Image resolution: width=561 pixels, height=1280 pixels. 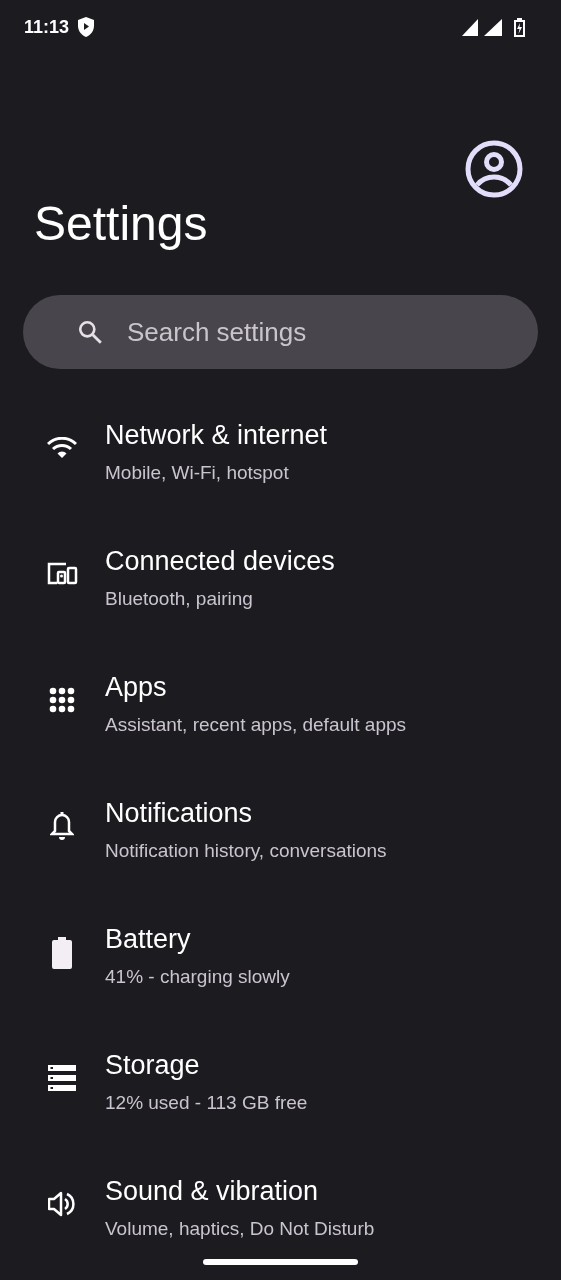 I want to click on item-title: Connected devices, so click(x=220, y=562).